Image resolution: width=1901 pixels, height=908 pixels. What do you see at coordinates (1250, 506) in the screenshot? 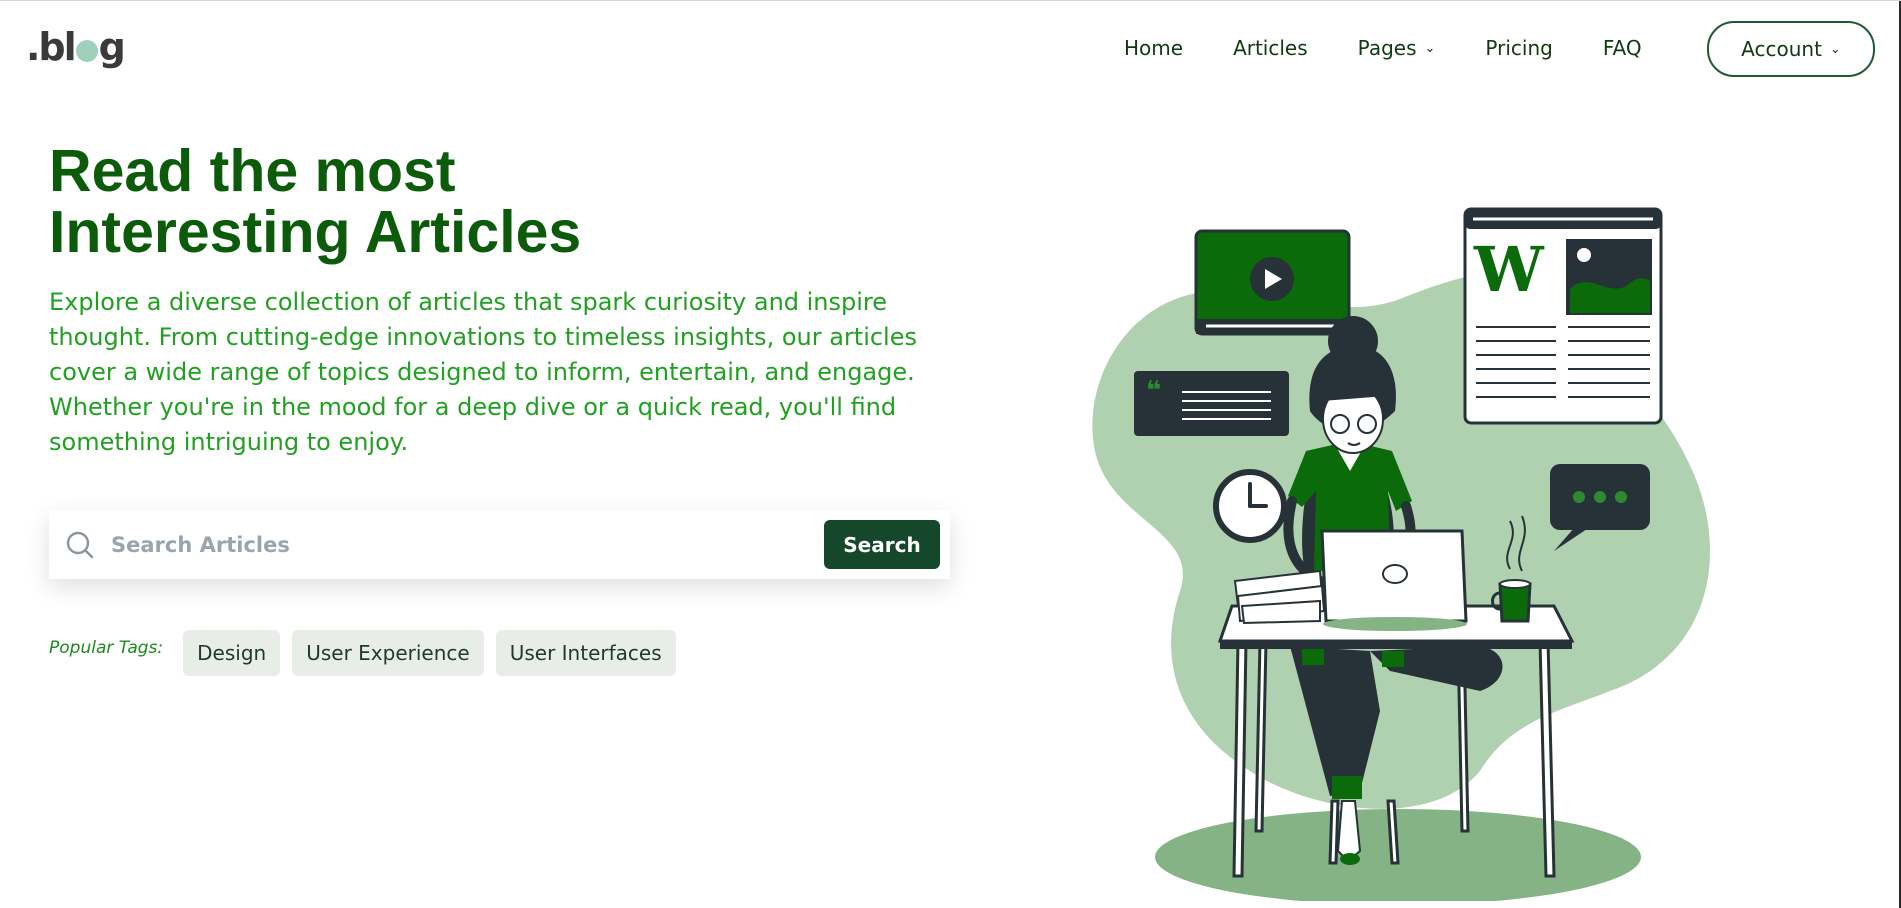
I see `clock-icon` at bounding box center [1250, 506].